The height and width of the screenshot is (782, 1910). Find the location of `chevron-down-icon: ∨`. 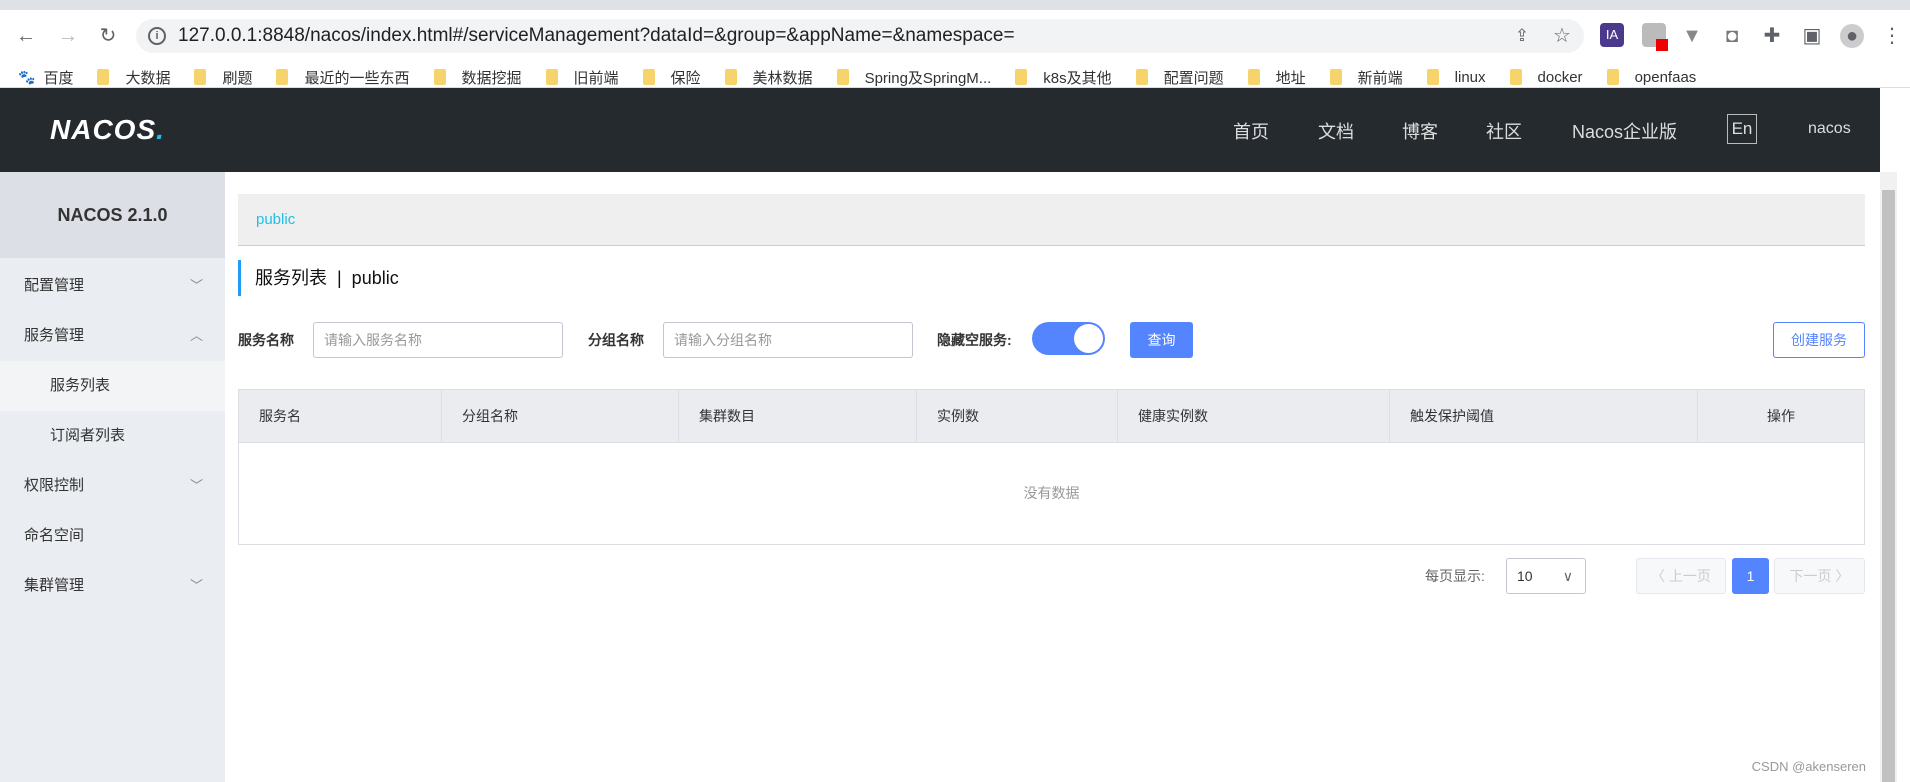

chevron-down-icon: ∨ is located at coordinates (1567, 576).